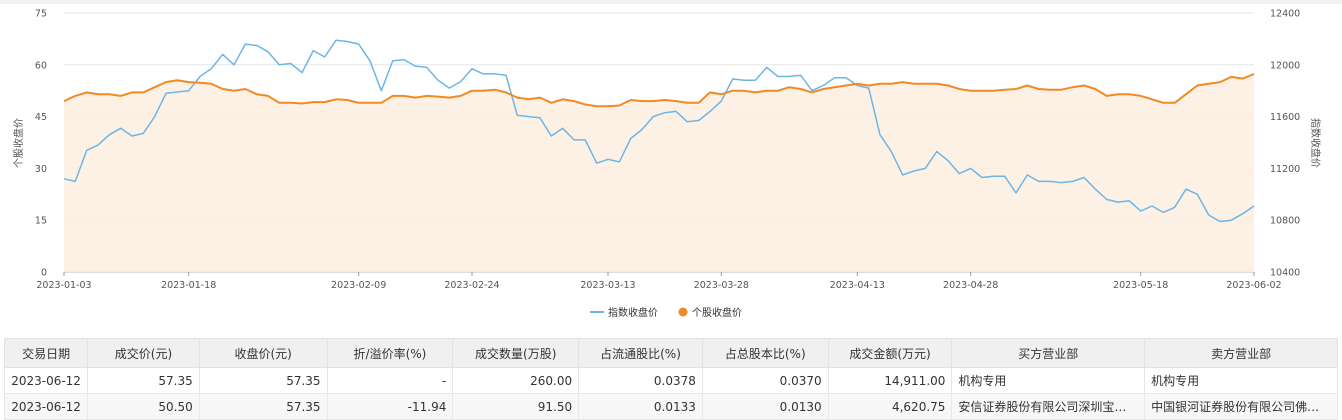  I want to click on x-tick-label: 2023-01-03, so click(63, 285).